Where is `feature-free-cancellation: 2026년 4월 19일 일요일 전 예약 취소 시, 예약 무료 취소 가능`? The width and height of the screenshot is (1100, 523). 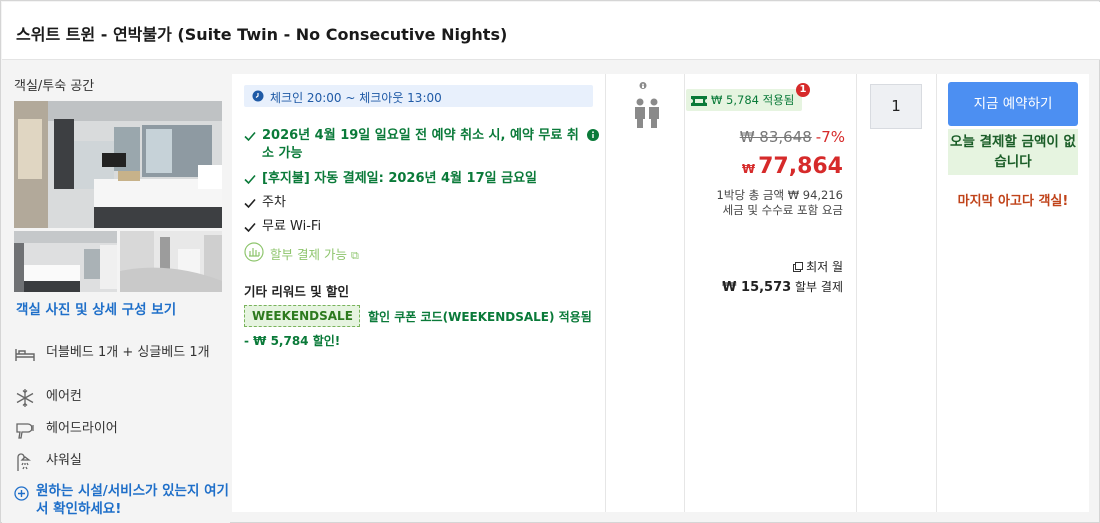 feature-free-cancellation: 2026년 4월 19일 일요일 전 예약 취소 시, 예약 무료 취소 가능 is located at coordinates (421, 145).